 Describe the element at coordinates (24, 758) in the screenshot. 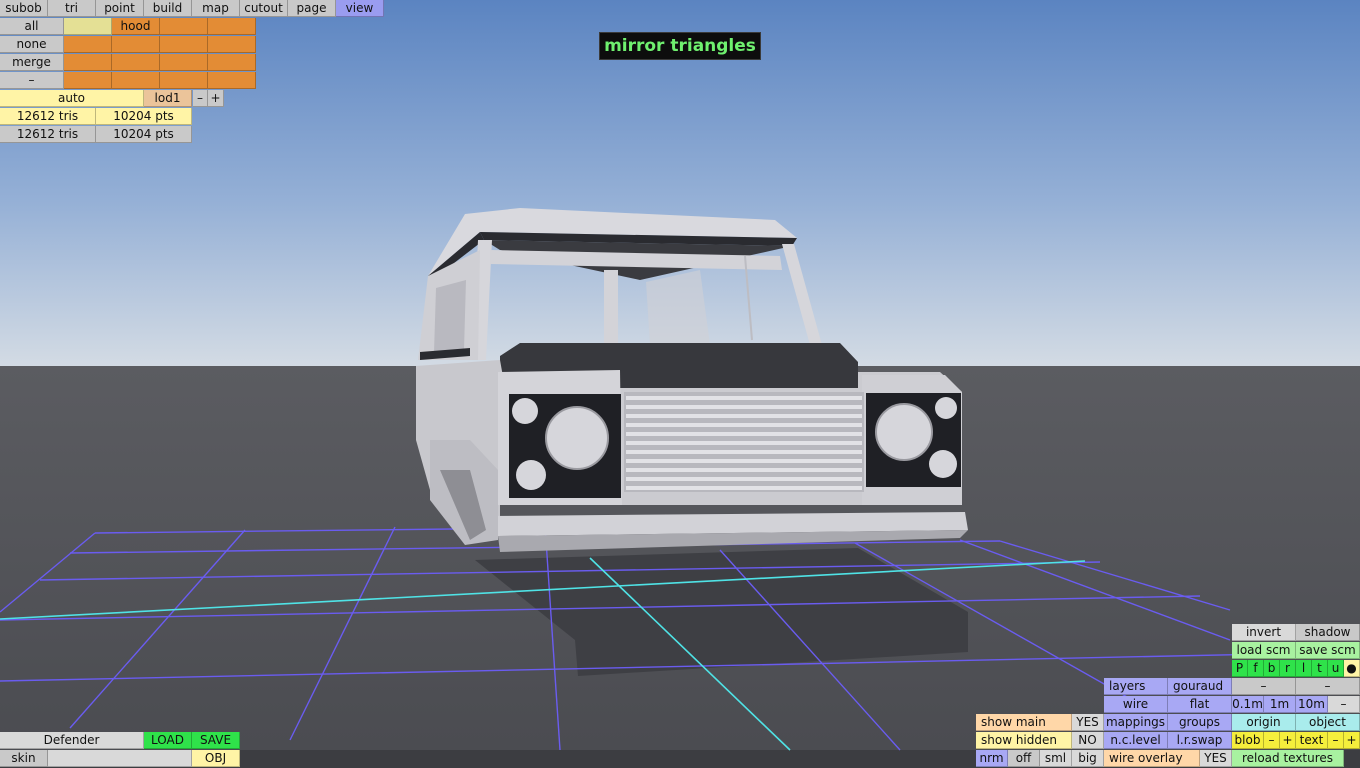

I see `skin-label: skin` at that location.